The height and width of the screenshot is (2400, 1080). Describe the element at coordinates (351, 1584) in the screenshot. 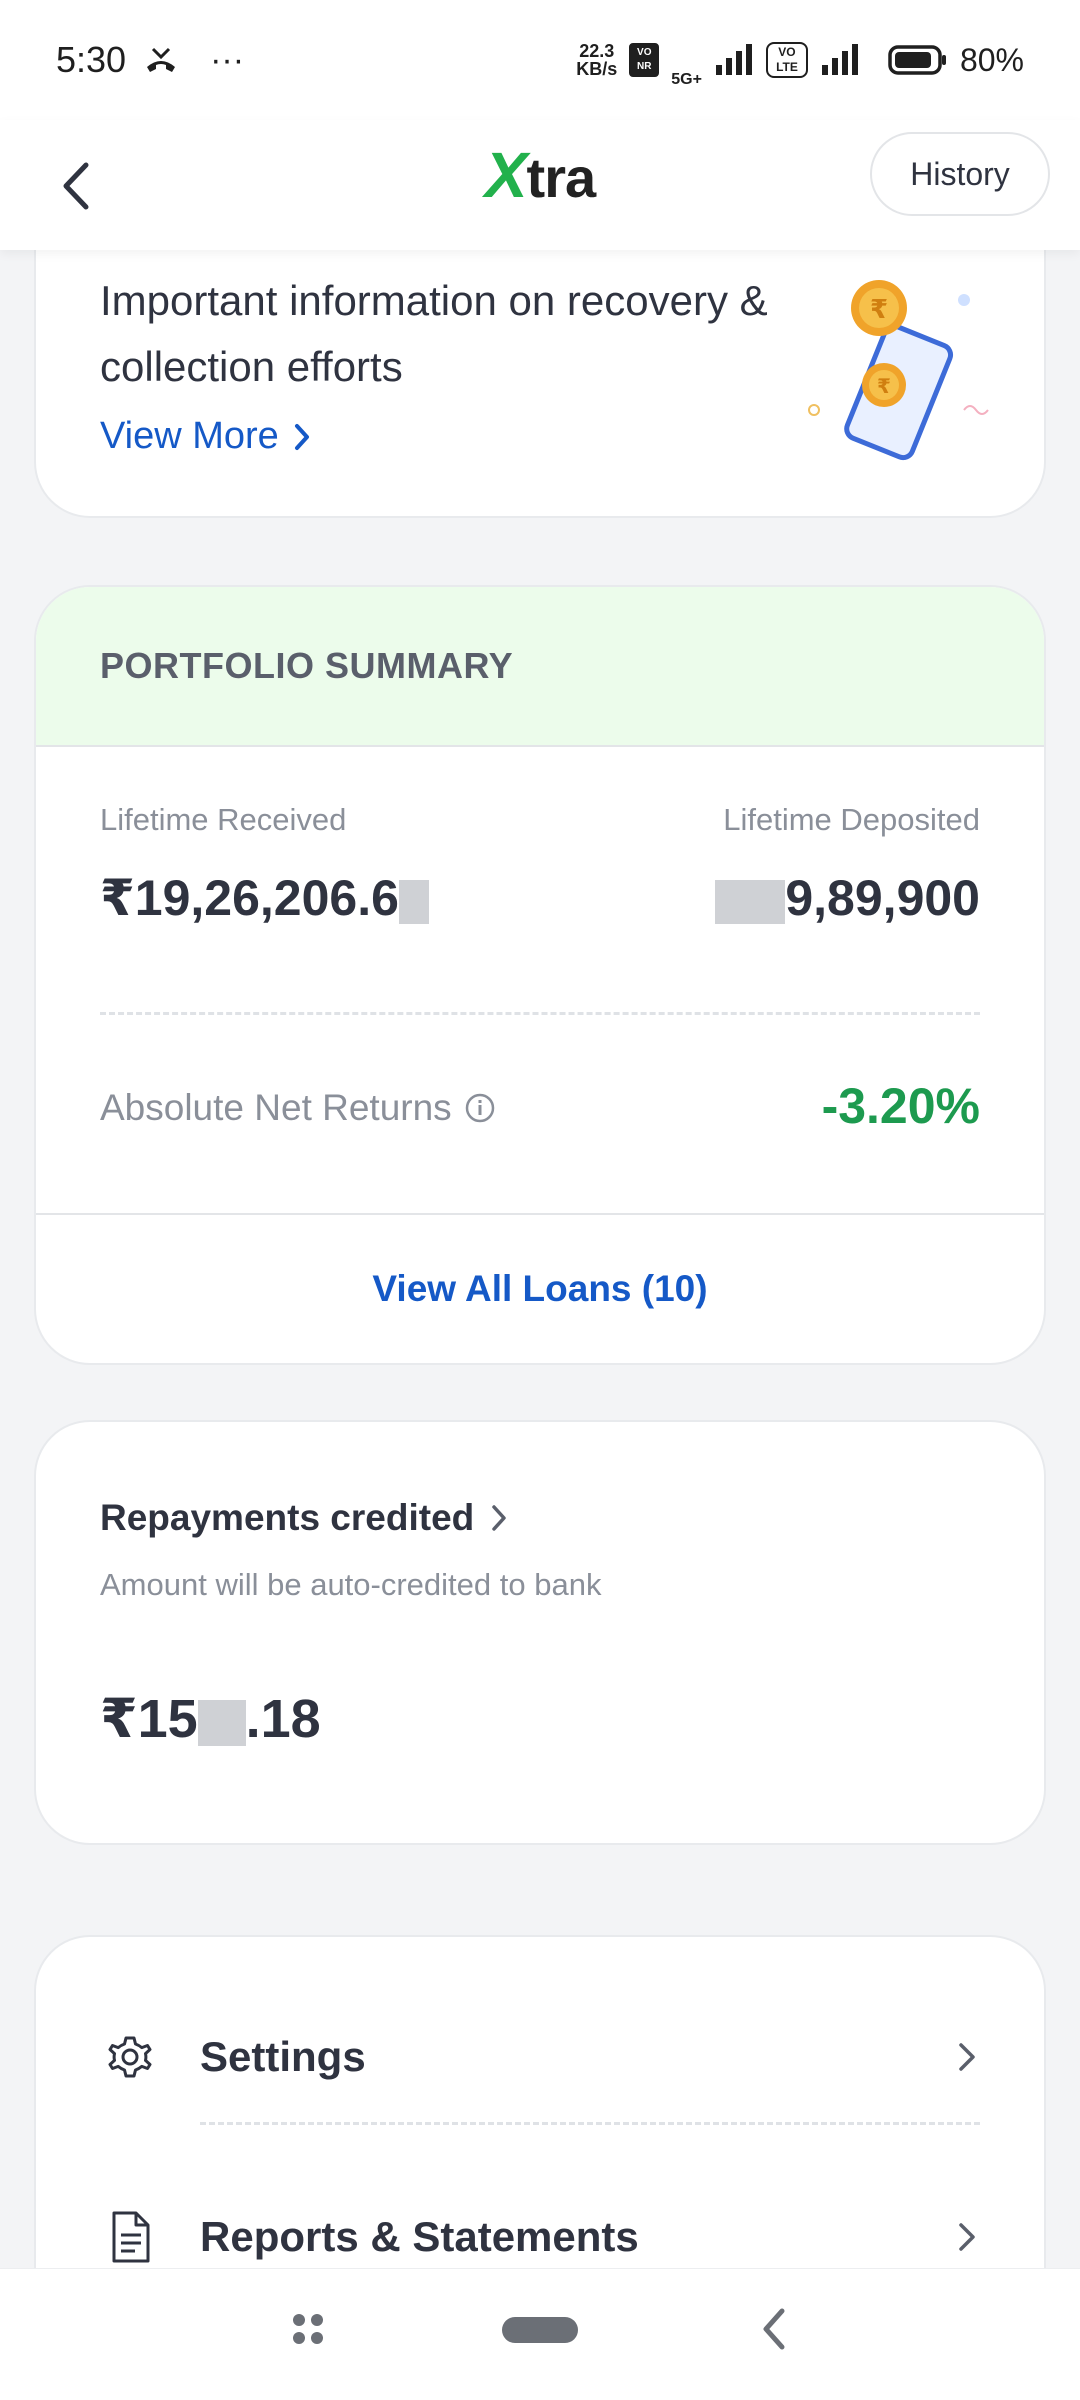

I see `repayments-subtitle: Amount will be auto-credited to bank` at that location.